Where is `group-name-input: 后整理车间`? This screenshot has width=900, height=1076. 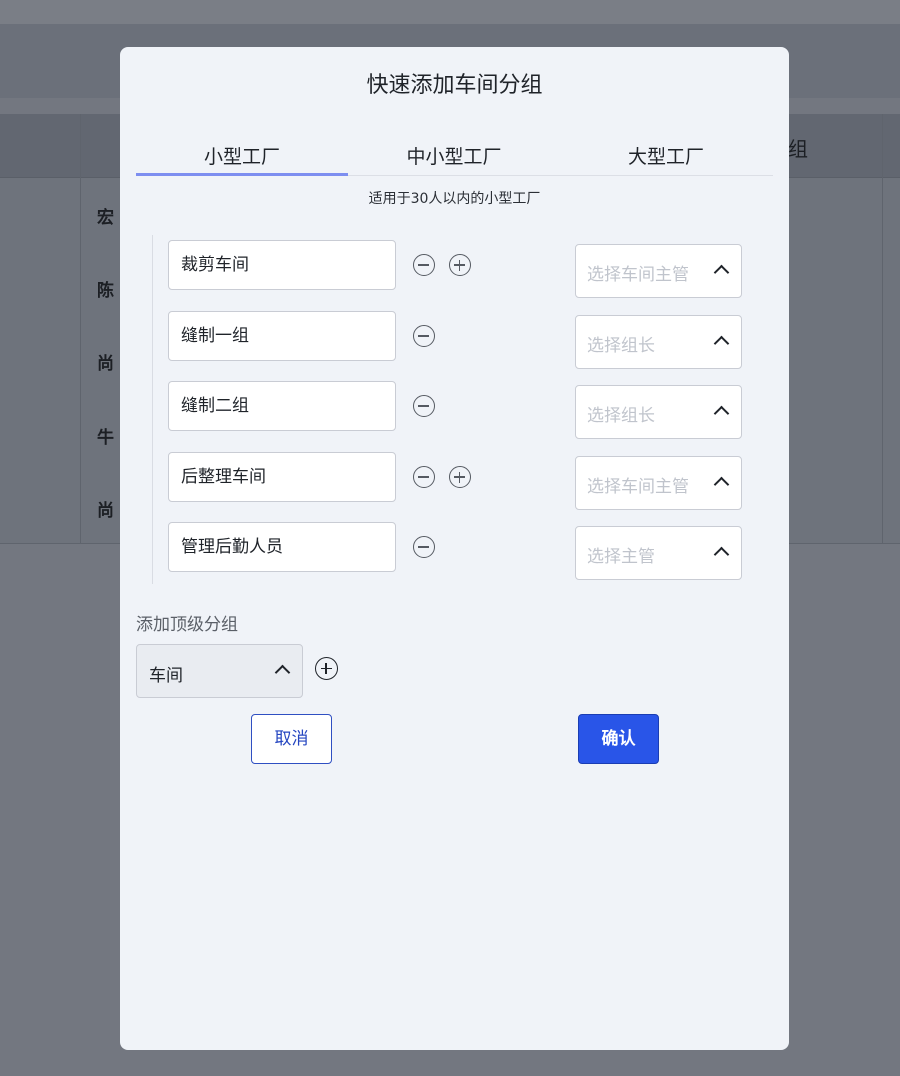 group-name-input: 后整理车间 is located at coordinates (282, 477).